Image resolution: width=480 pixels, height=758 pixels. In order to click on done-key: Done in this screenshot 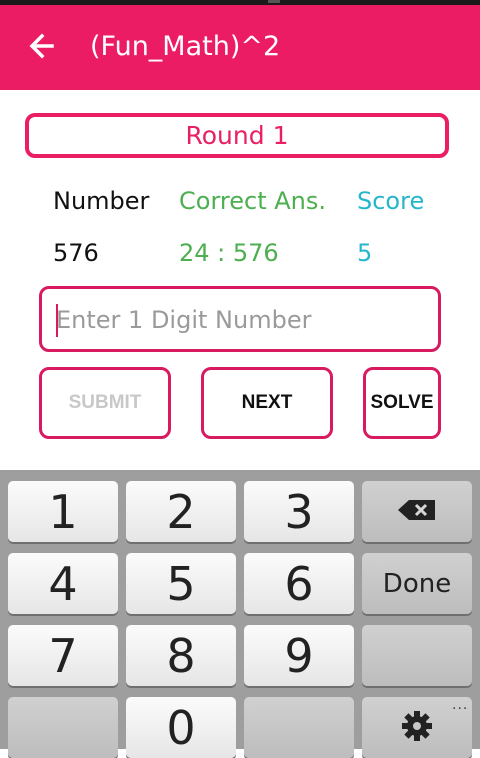, I will do `click(417, 583)`.